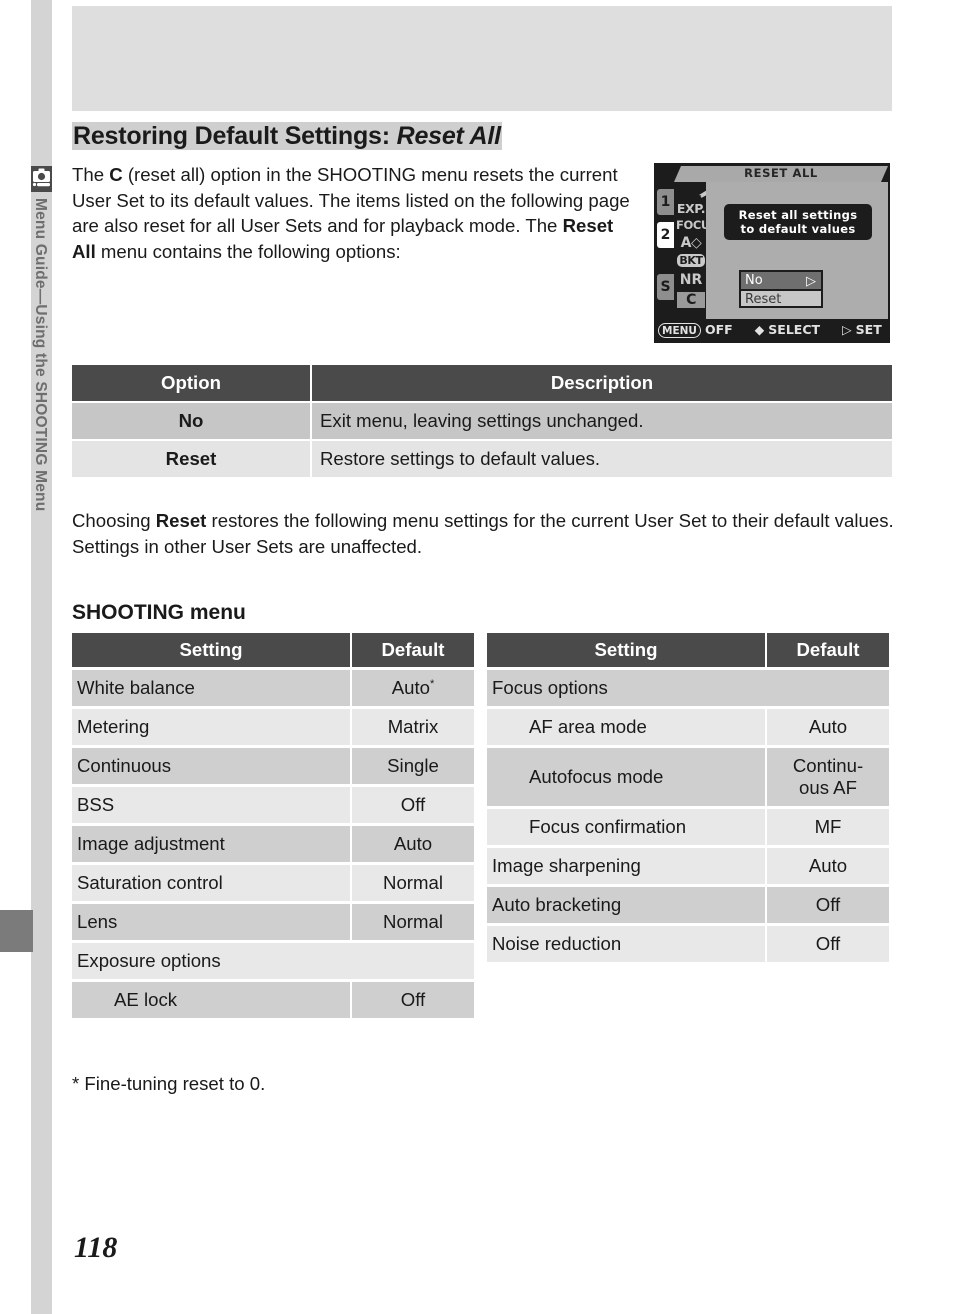 The image size is (954, 1314). I want to click on camera-icon, so click(41, 179).